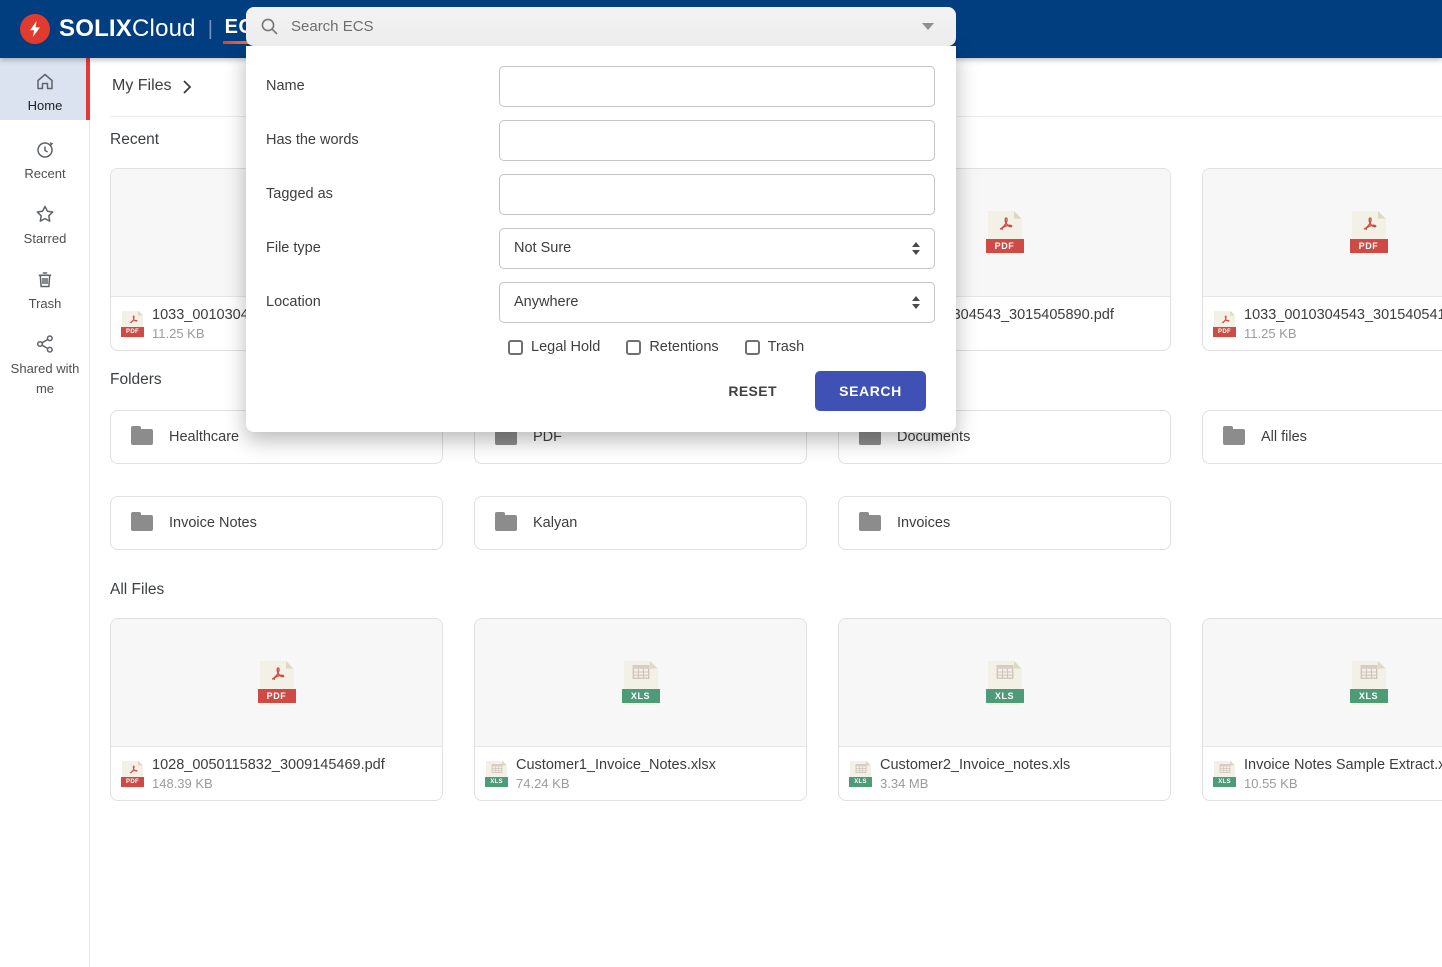 Image resolution: width=1442 pixels, height=967 pixels. Describe the element at coordinates (182, 783) in the screenshot. I see `file-size: 148.39 KB` at that location.